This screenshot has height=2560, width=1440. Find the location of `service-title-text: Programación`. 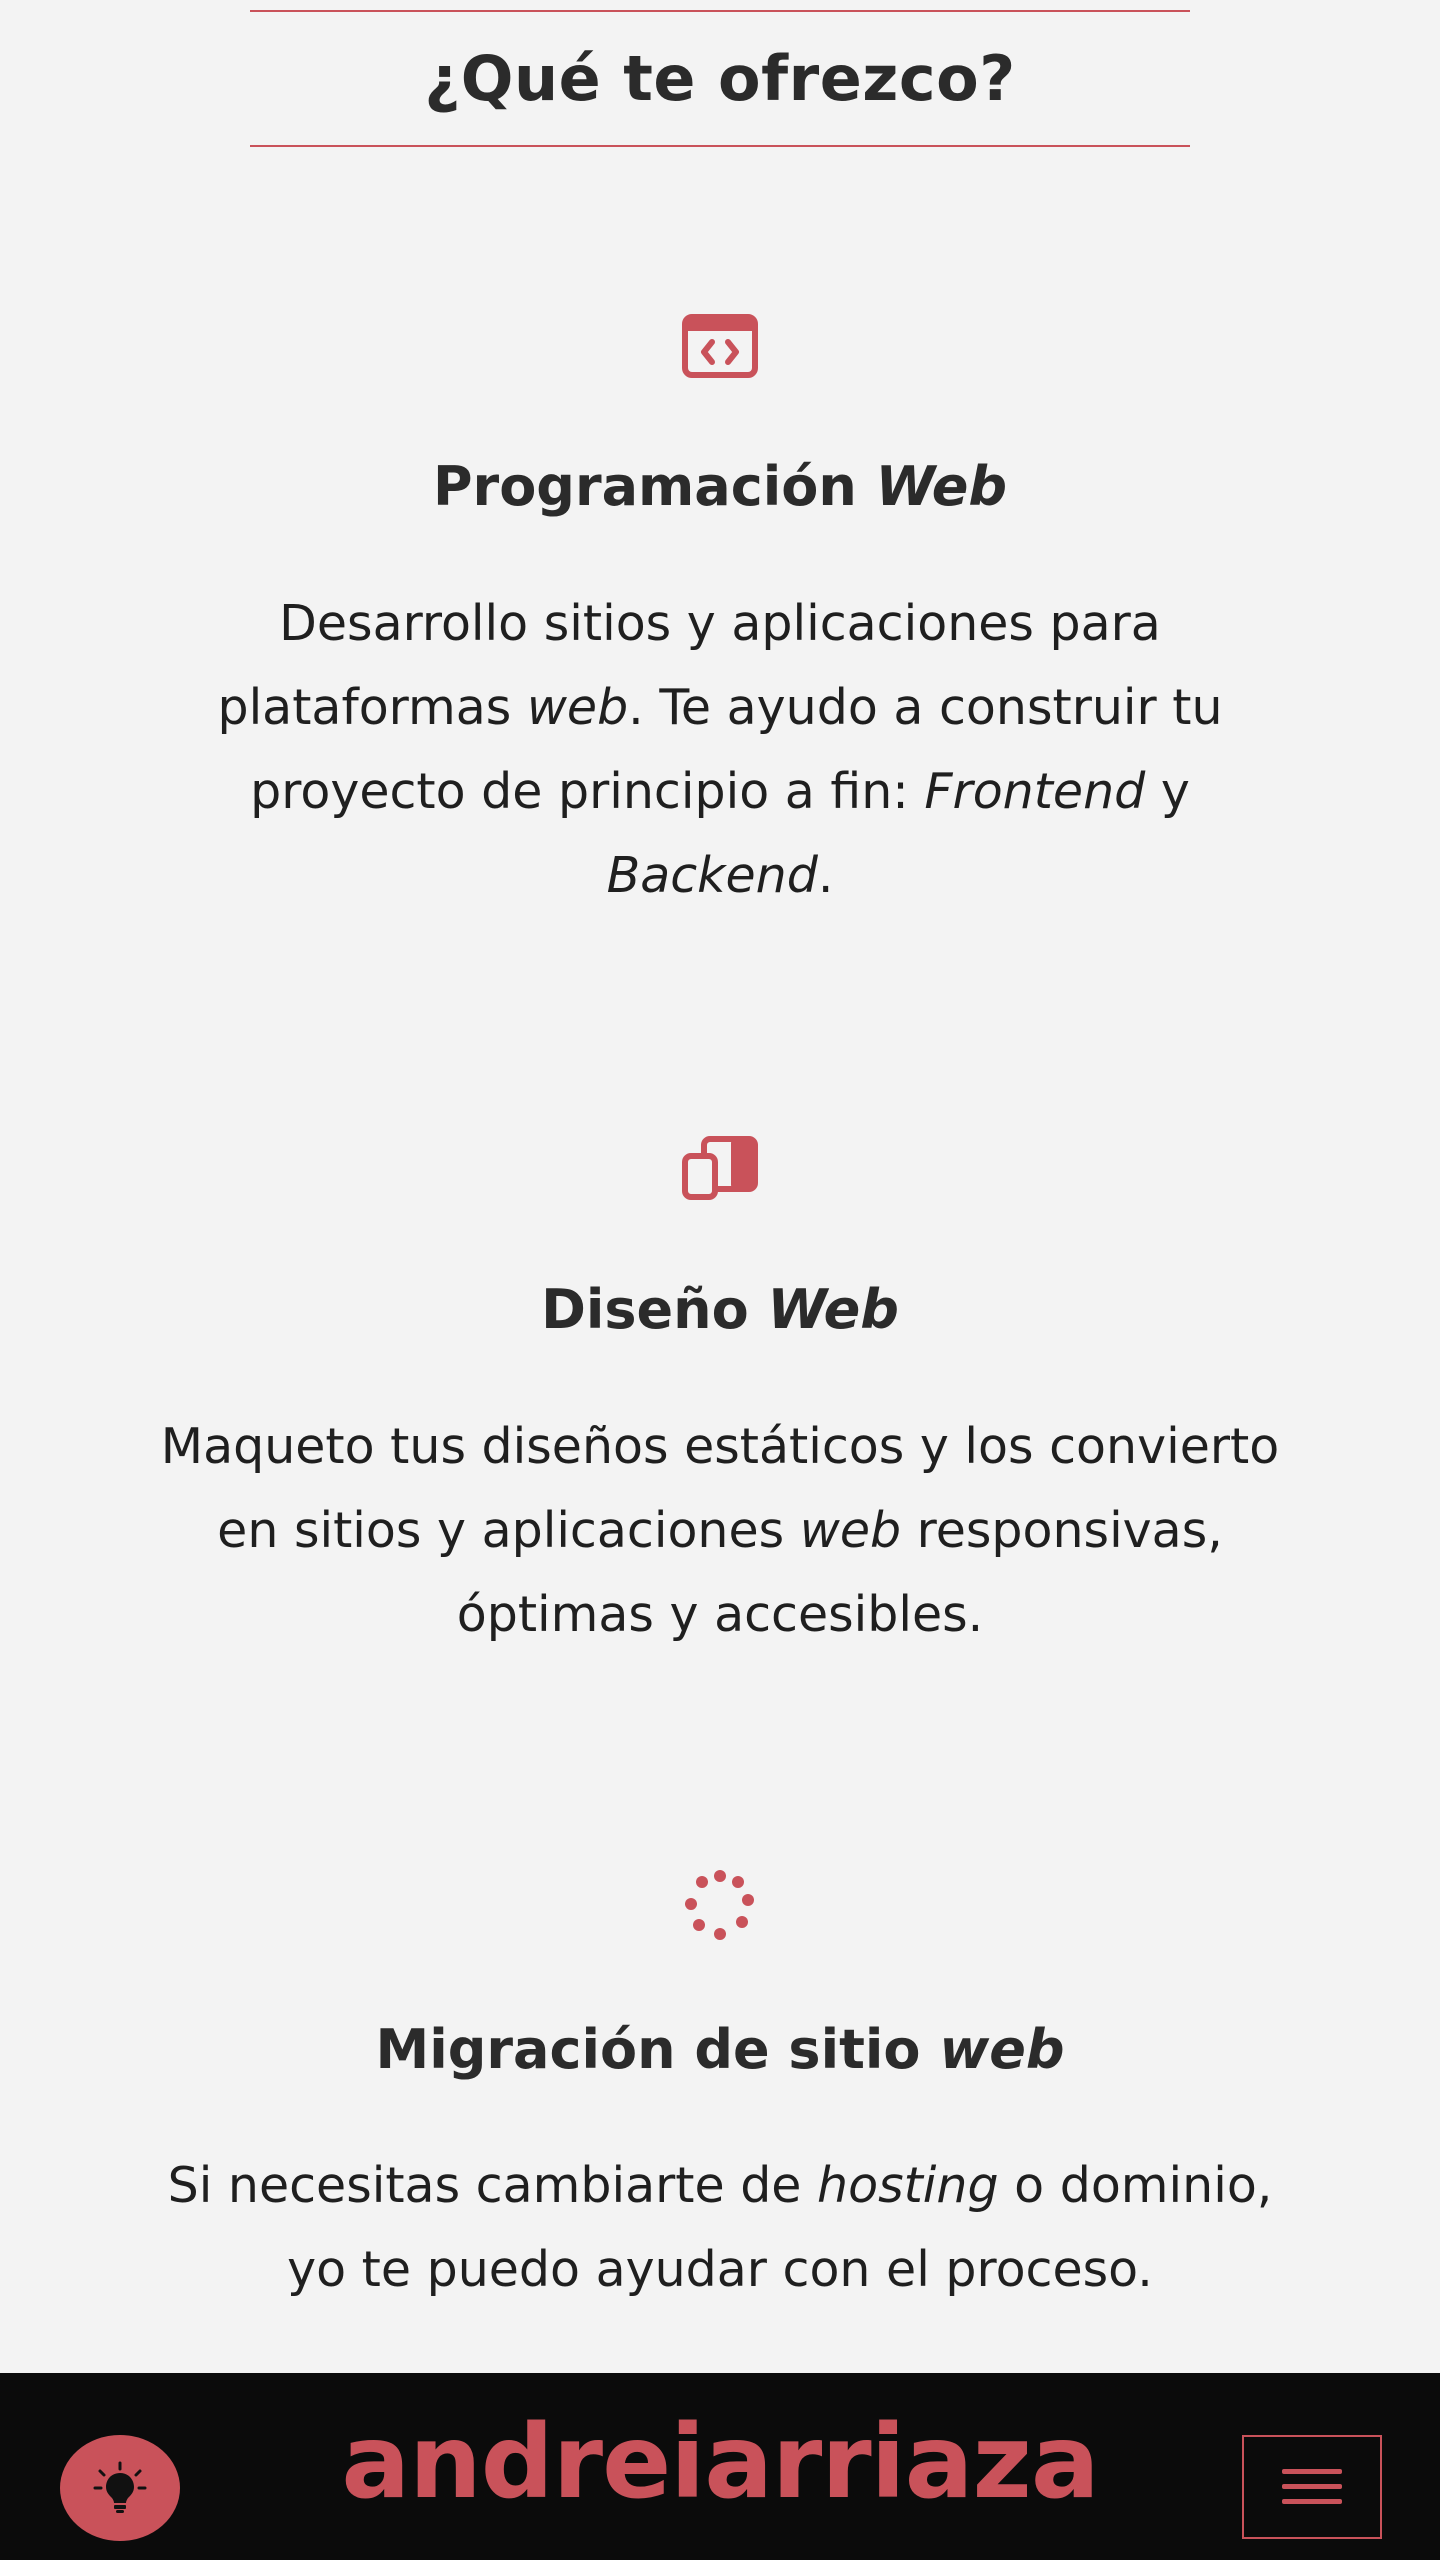

service-title-text: Programación is located at coordinates (644, 486).